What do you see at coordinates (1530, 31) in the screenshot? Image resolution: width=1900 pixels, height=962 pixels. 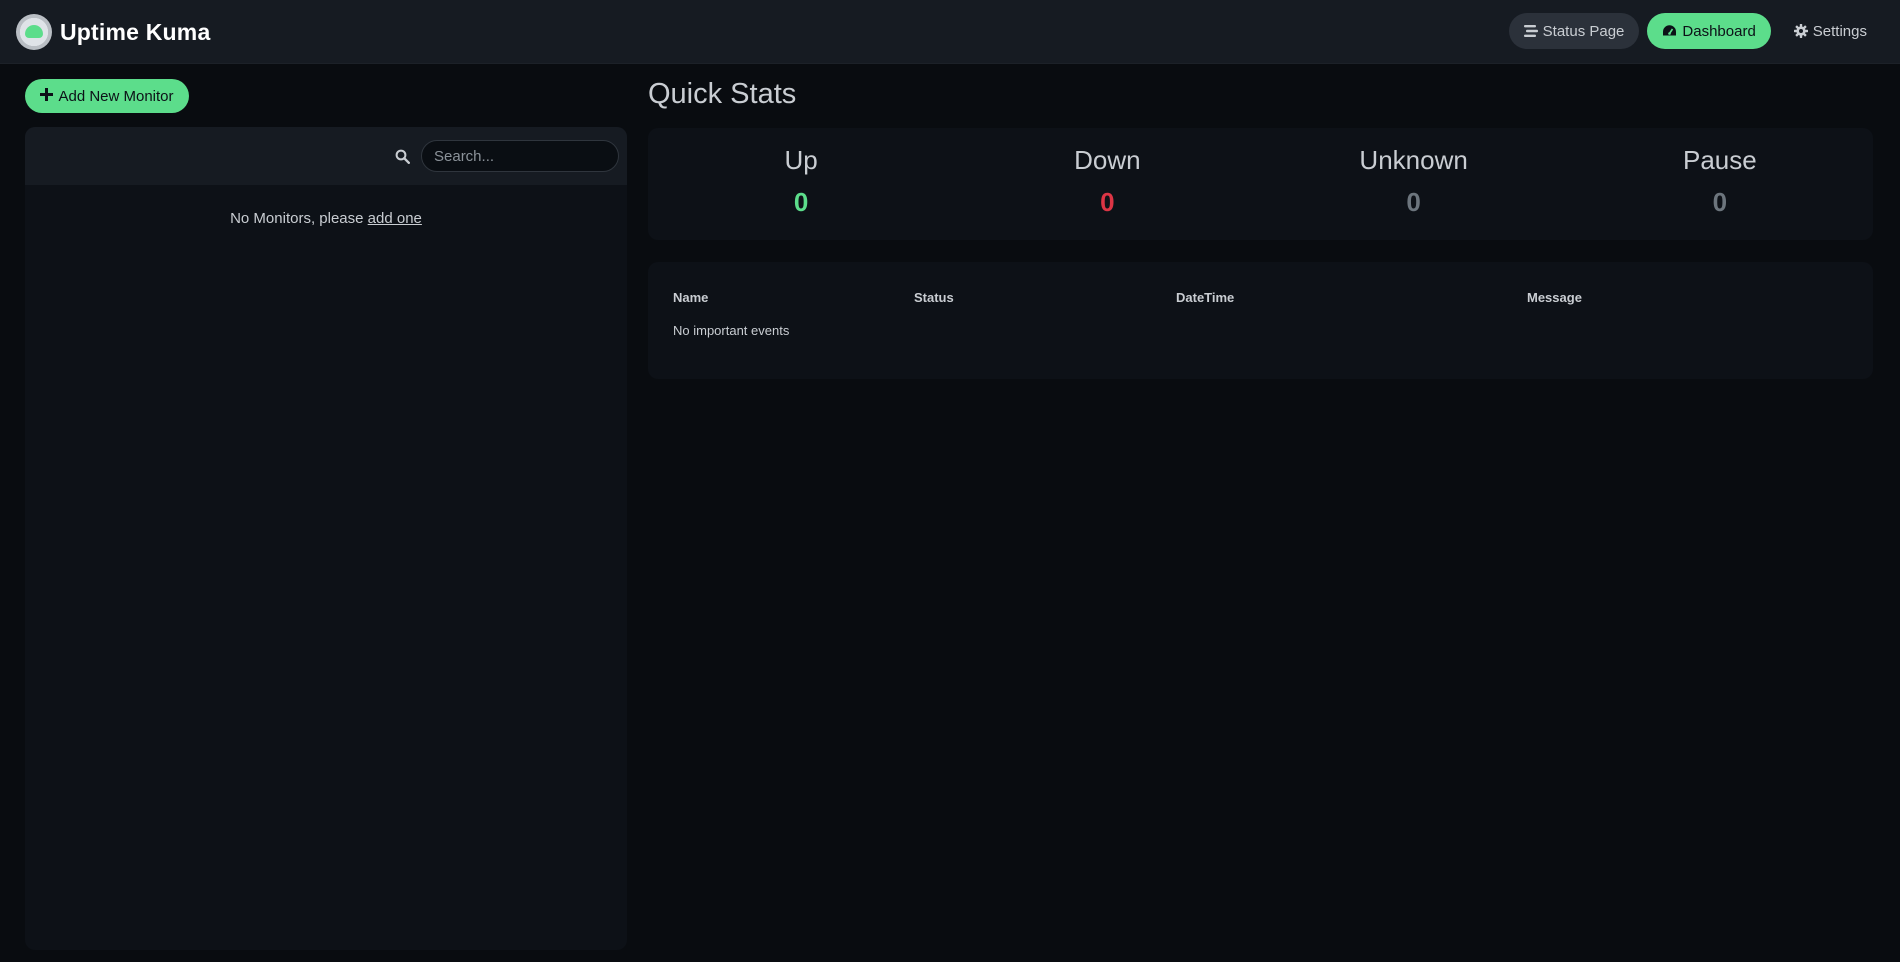 I see `stream-icon` at bounding box center [1530, 31].